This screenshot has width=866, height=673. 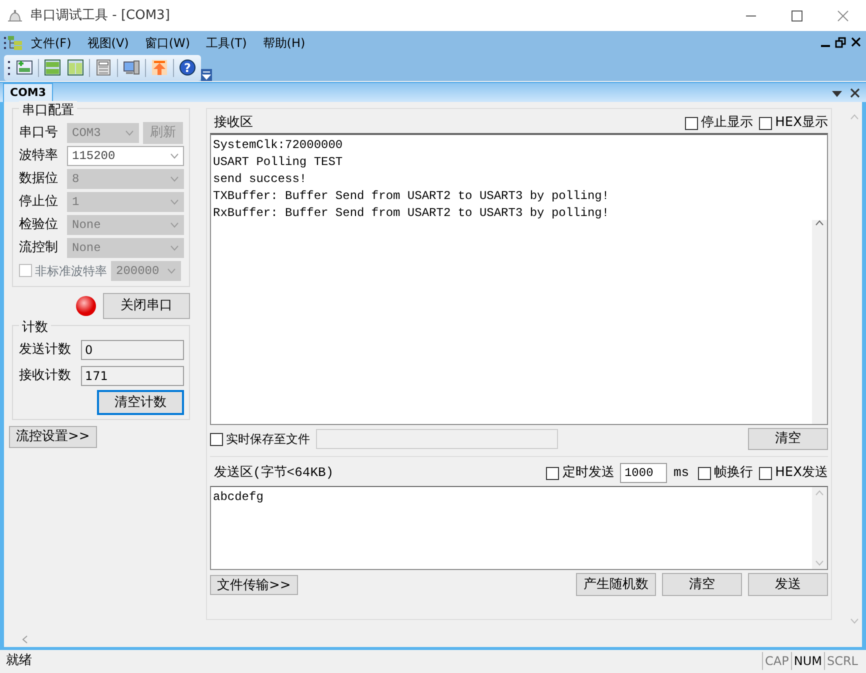 I want to click on menu-item: 文件(F), so click(x=51, y=43).